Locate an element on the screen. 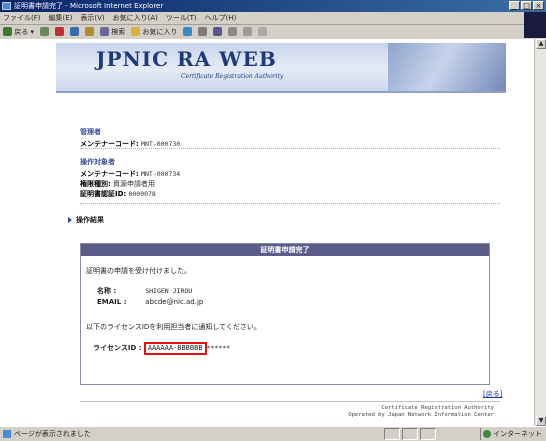 This screenshot has height=441, width=546. discuss-icon is located at coordinates (248, 31).